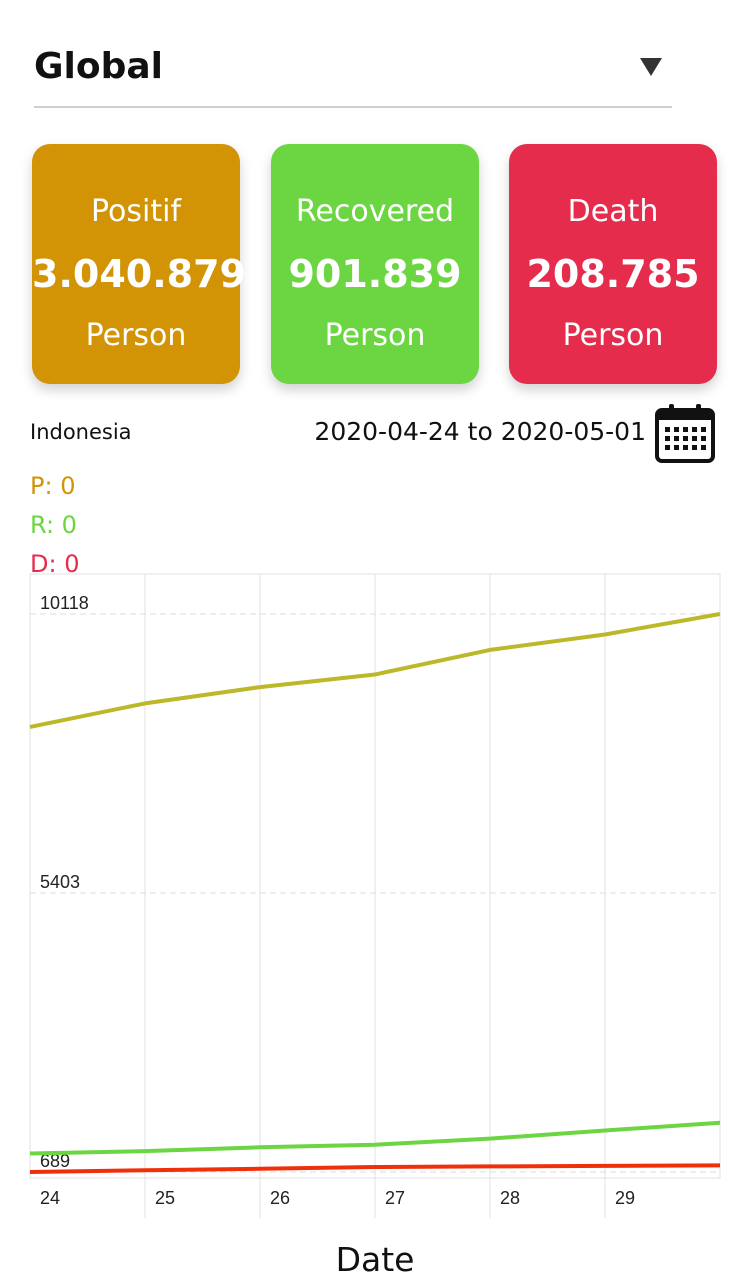  Describe the element at coordinates (50, 1198) in the screenshot. I see `x-tick-label: 24` at that location.